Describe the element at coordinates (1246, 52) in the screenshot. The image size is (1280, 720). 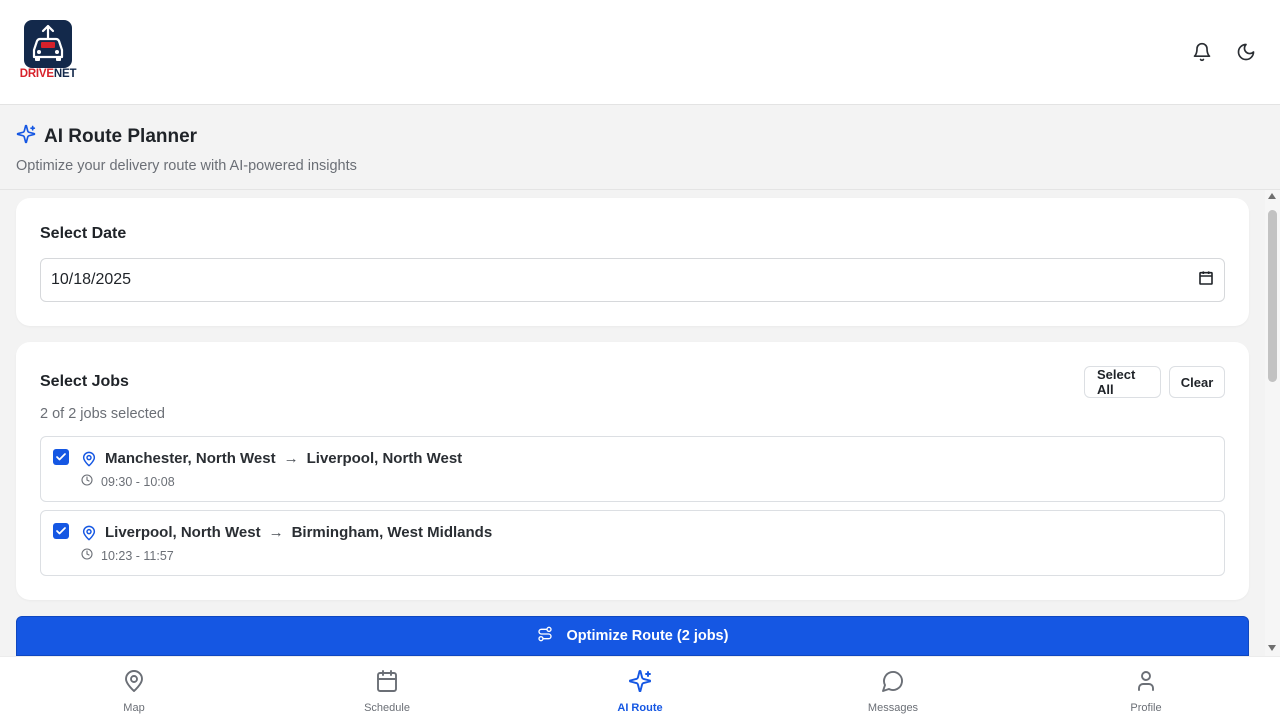
I see `moon-icon` at that location.